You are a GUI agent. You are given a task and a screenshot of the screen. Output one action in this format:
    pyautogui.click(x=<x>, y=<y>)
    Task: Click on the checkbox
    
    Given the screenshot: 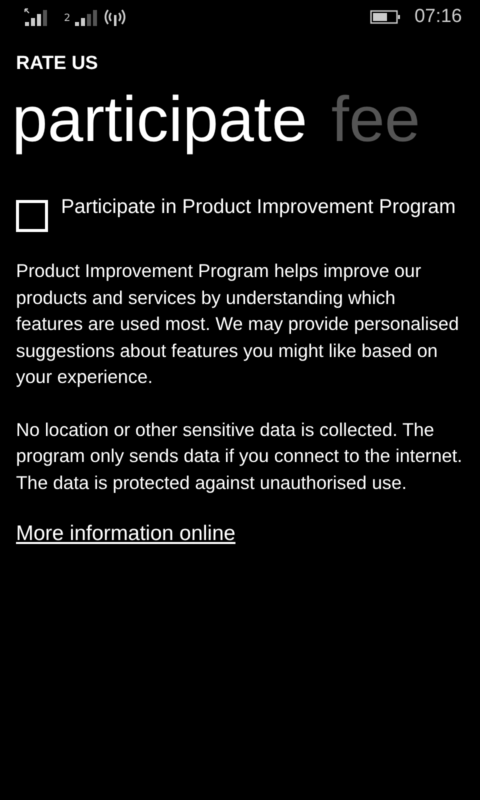 What is the action you would take?
    pyautogui.click(x=32, y=216)
    